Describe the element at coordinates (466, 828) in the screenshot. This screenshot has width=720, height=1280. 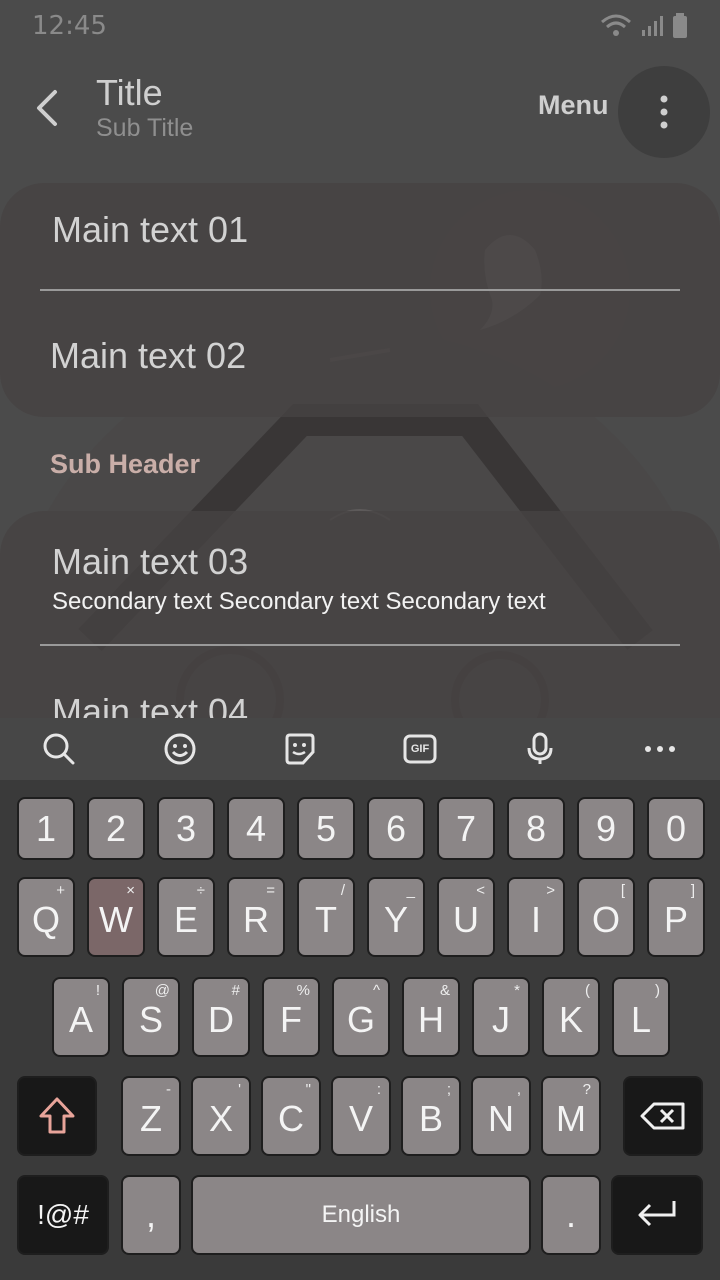
I see `key-7: 7` at that location.